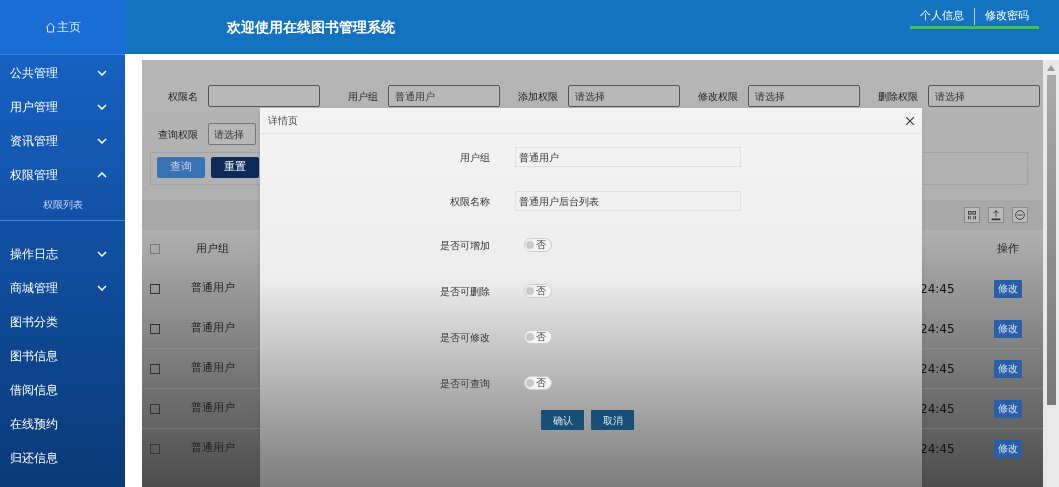  I want to click on input-field: 普通用户, so click(628, 157).